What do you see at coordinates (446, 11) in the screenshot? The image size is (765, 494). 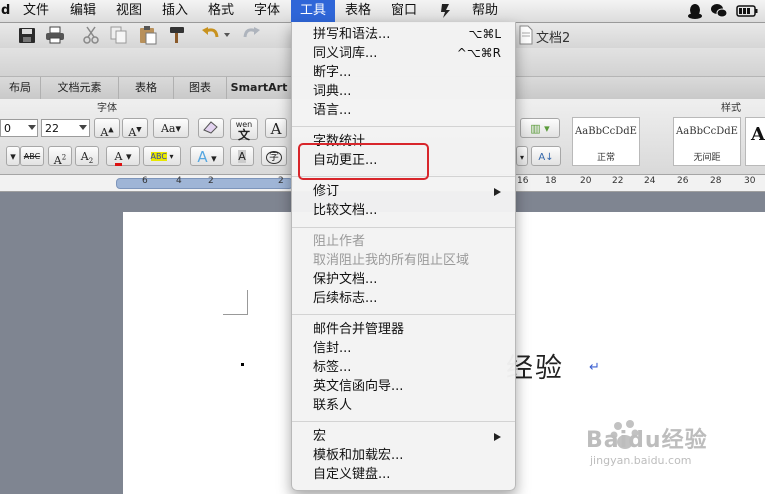 I see `script-icon` at bounding box center [446, 11].